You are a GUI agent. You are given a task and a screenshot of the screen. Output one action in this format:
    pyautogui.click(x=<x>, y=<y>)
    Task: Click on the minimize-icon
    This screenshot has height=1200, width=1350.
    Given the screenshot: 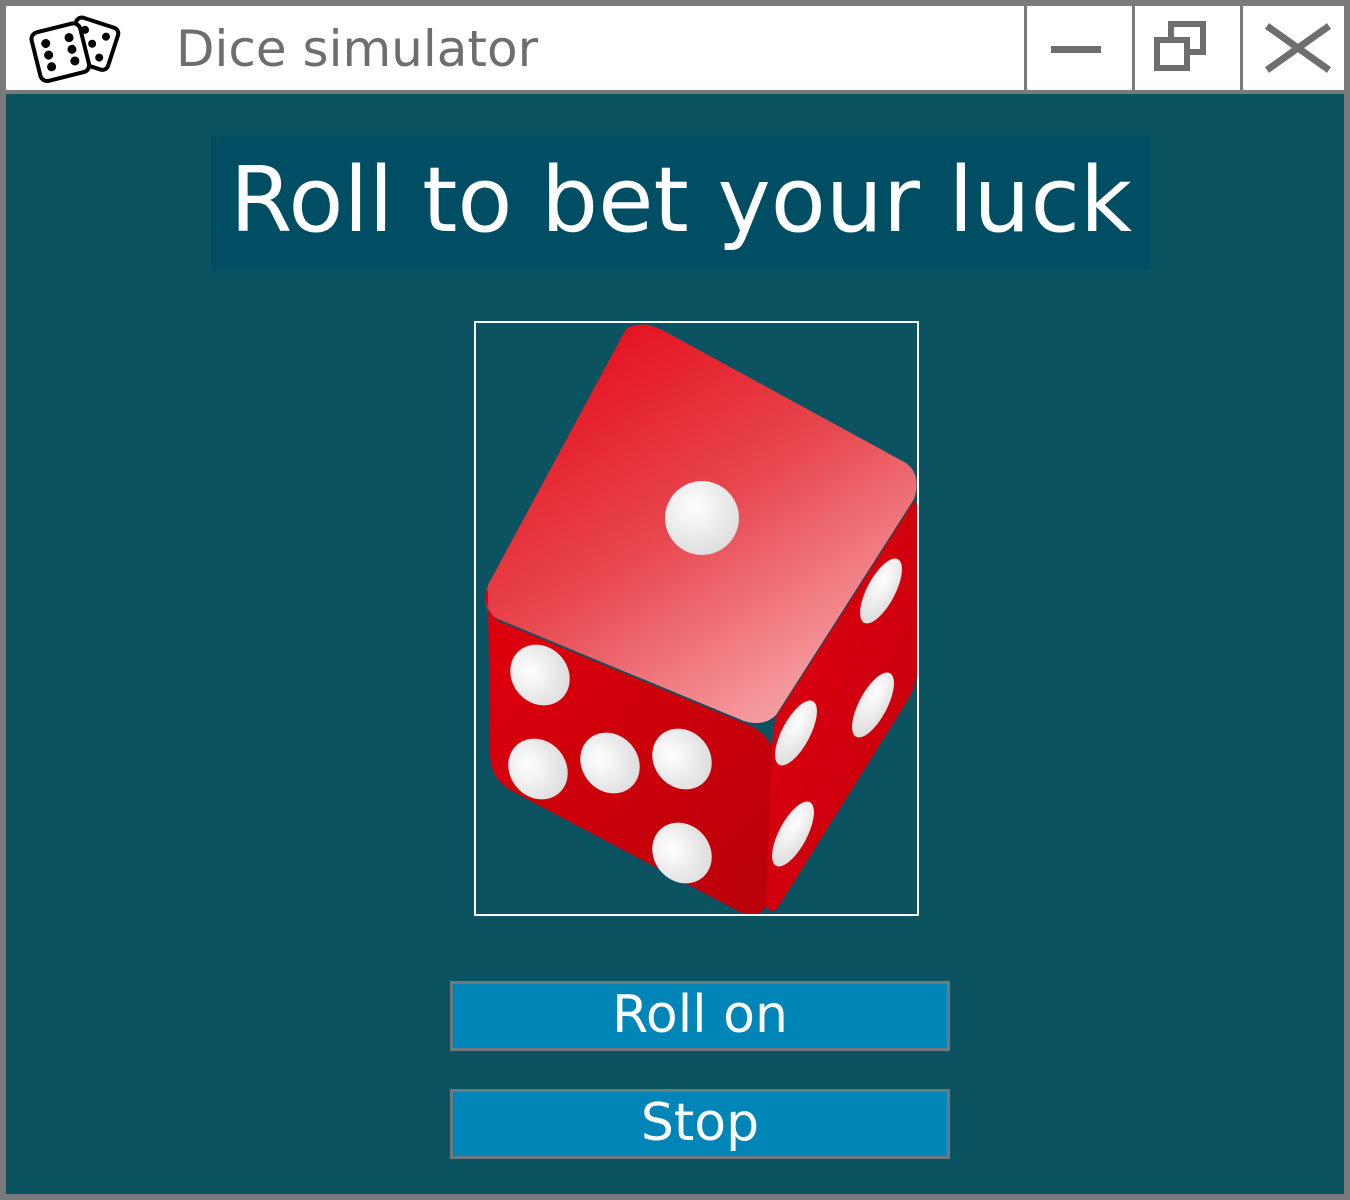 What is the action you would take?
    pyautogui.click(x=1076, y=49)
    